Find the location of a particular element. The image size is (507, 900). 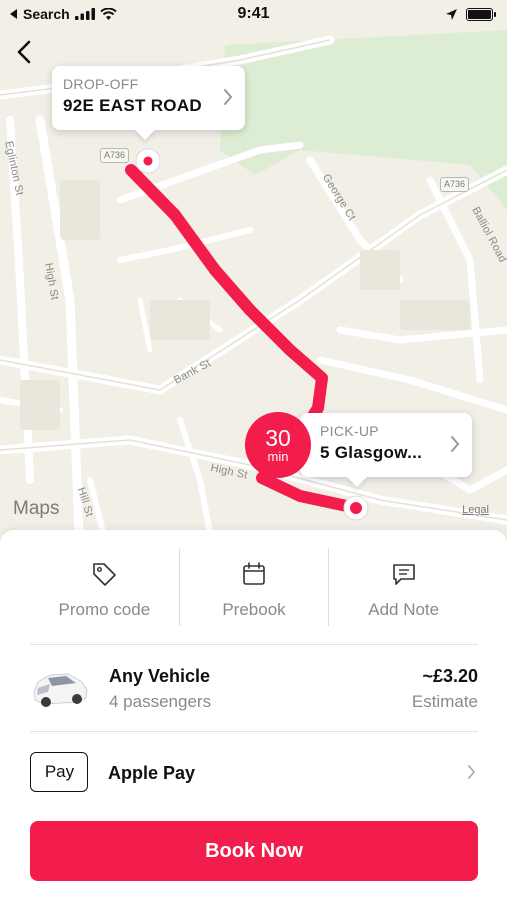

dropoff-callout: DROP-OFF 92E EAST ROAD is located at coordinates (148, 98).